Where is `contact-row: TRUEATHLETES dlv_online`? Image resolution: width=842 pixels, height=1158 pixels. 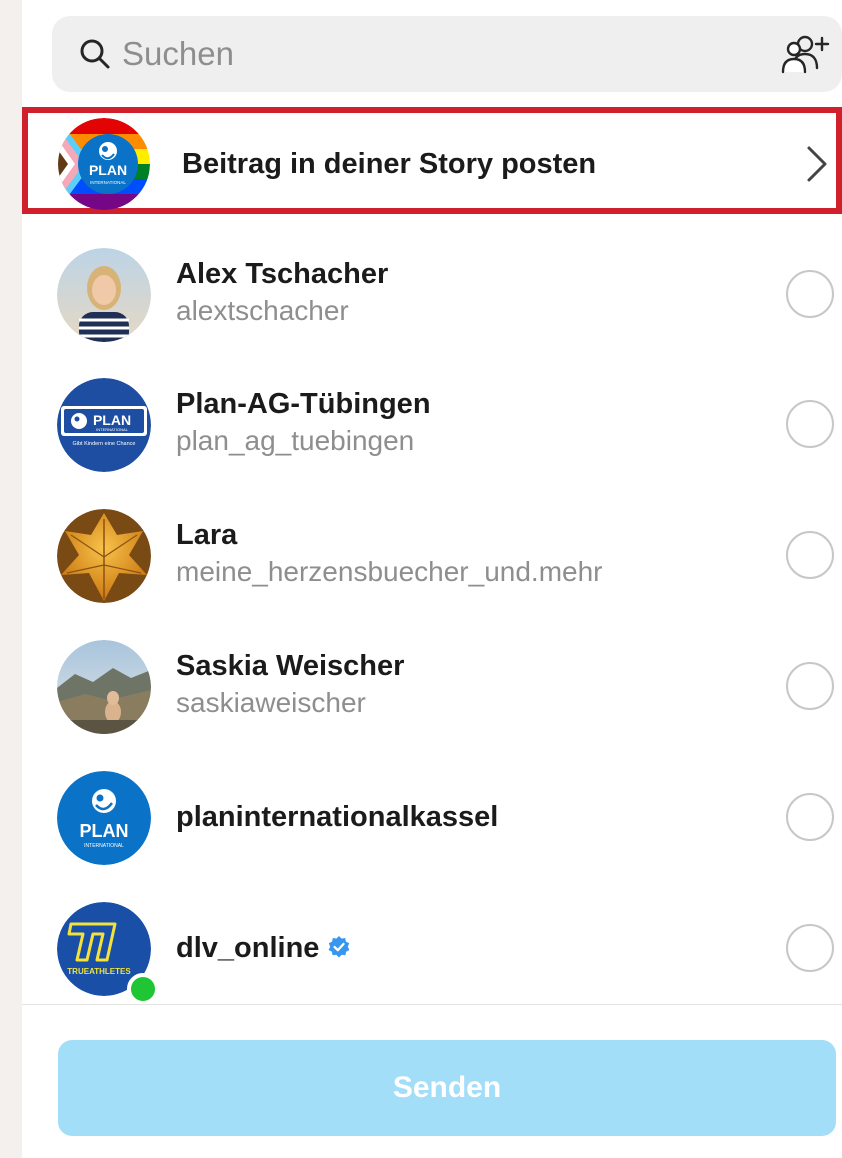
contact-row: TRUEATHLETES dlv_online is located at coordinates (432, 967).